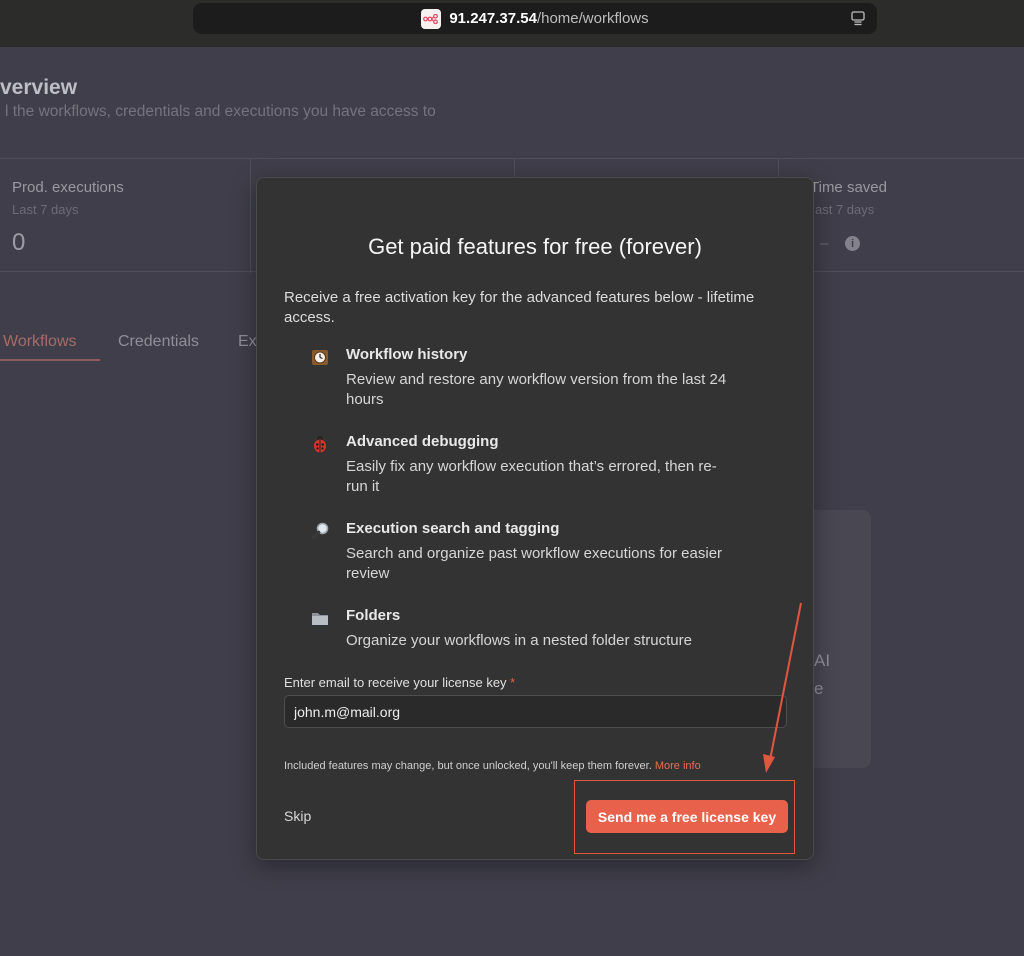  I want to click on background-card-text: e, so click(819, 688).